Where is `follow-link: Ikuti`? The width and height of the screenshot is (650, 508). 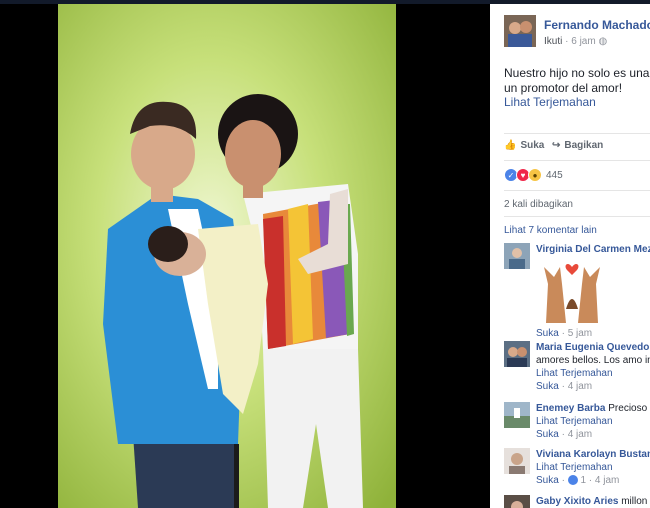
follow-link: Ikuti is located at coordinates (553, 41).